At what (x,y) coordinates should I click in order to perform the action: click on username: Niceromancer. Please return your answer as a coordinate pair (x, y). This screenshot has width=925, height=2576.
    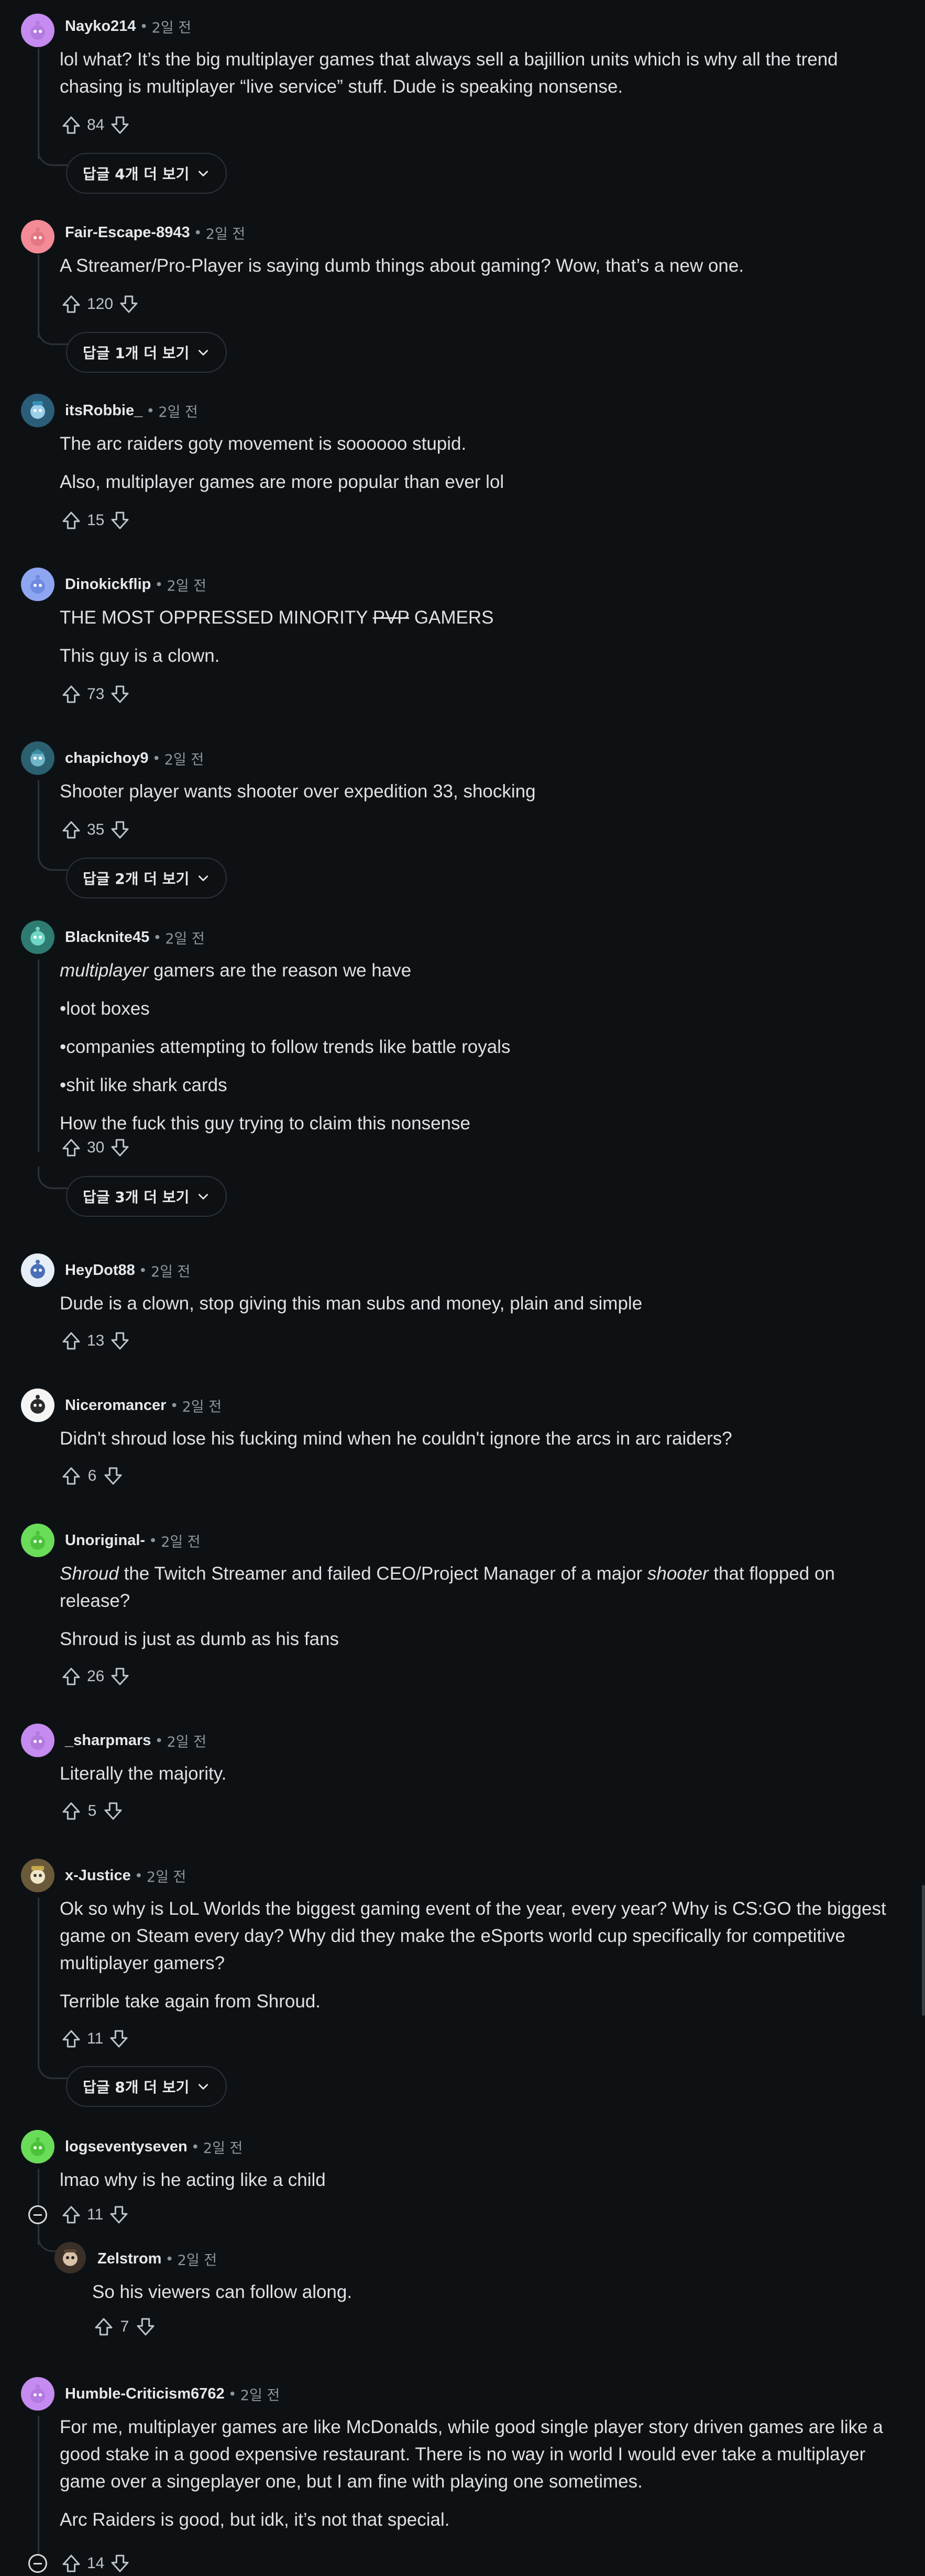
    Looking at the image, I should click on (115, 1405).